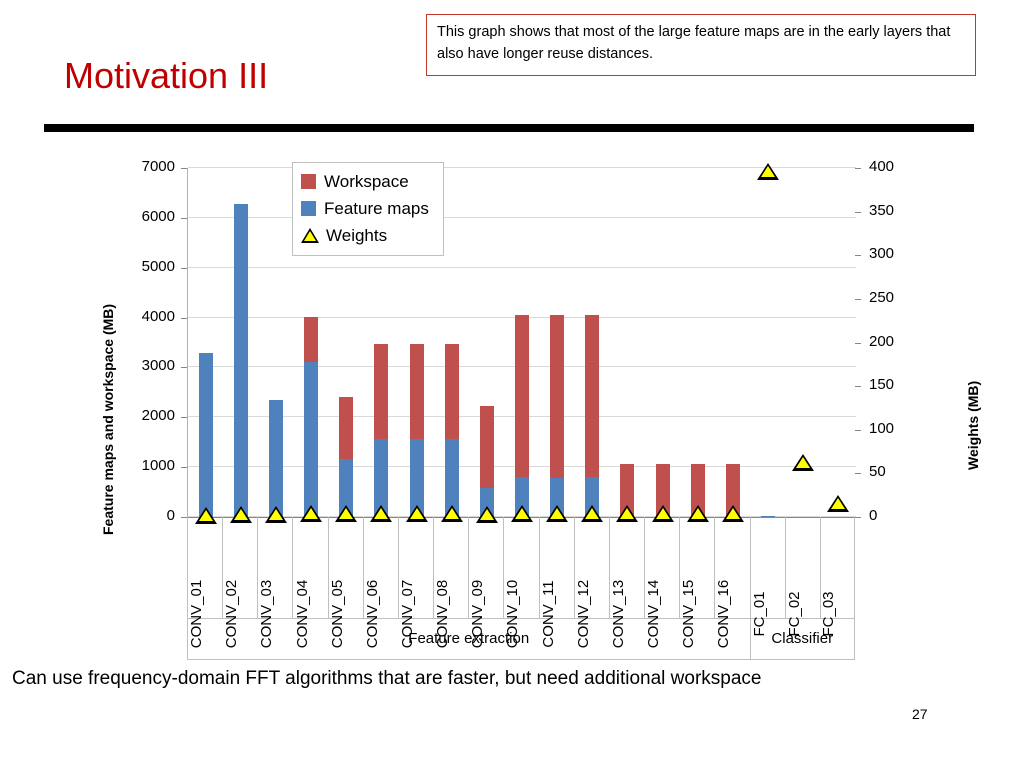  I want to click on legend-label-workspace: Workspace, so click(366, 181).